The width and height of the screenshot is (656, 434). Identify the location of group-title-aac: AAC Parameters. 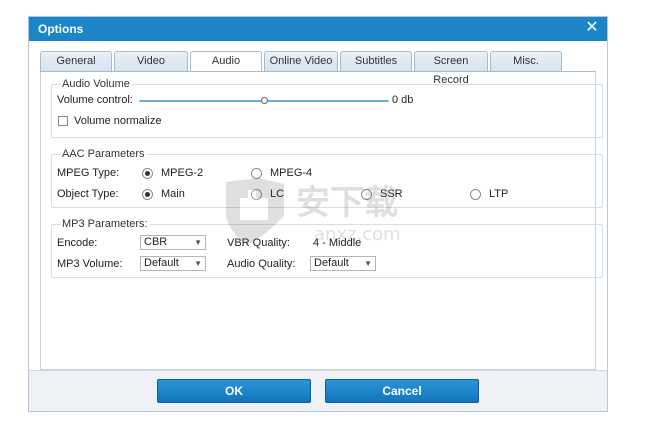
(103, 154).